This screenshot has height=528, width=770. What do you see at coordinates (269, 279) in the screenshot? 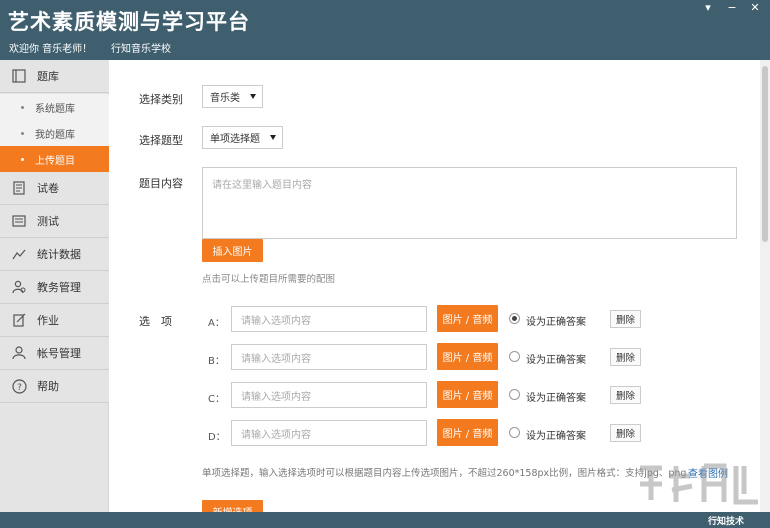
I see `insert-image-hint: 点击可以上传题目所需要的配图` at bounding box center [269, 279].